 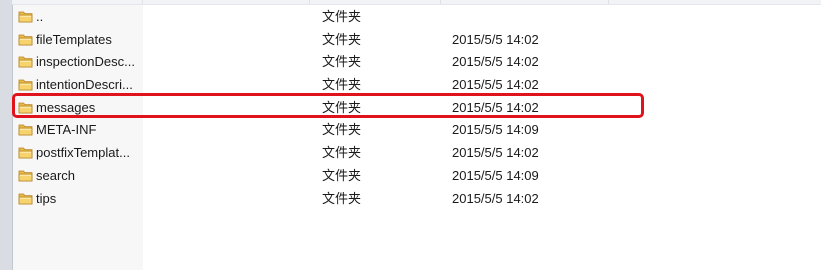 I want to click on file-name: search, so click(x=56, y=175).